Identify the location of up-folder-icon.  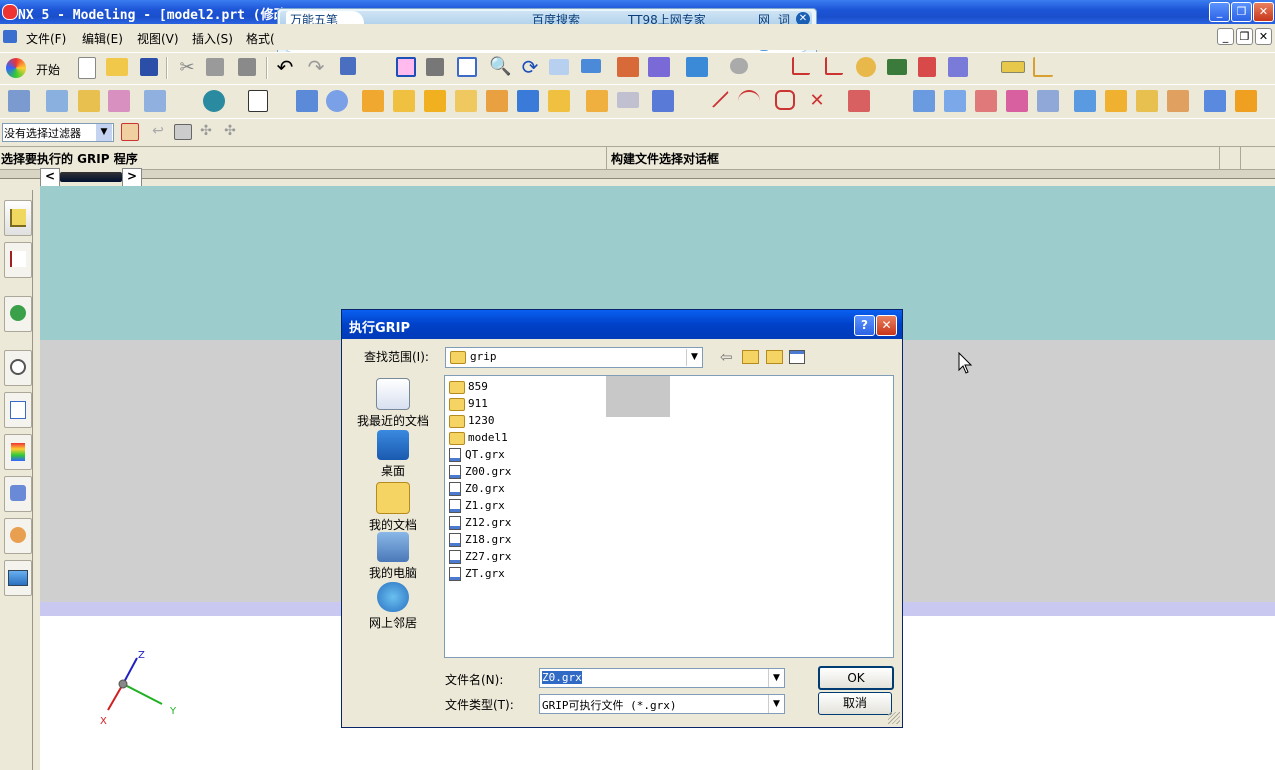
(750, 357).